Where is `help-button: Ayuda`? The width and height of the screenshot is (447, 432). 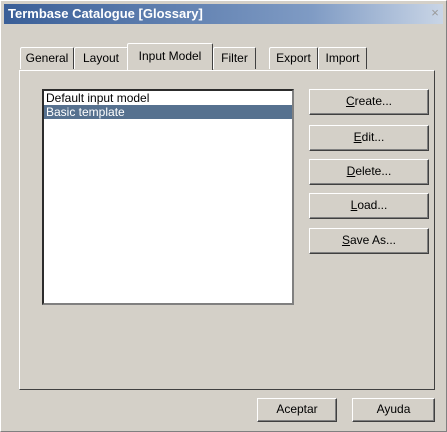
help-button: Ayuda is located at coordinates (393, 410).